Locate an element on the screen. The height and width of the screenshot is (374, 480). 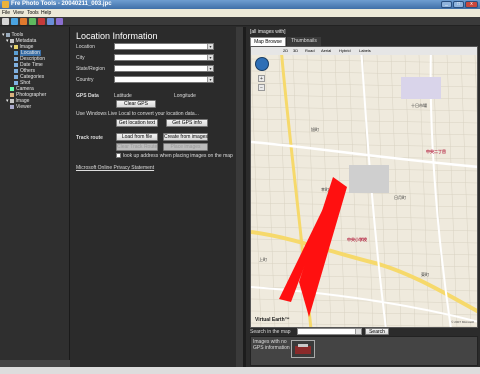
viewer-icon is located at coordinates (12, 106).